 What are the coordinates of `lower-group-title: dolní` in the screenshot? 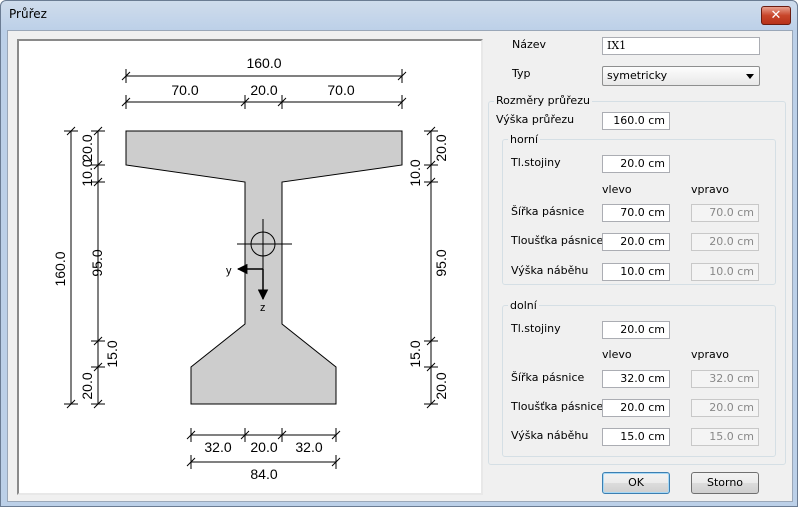 It's located at (523, 305).